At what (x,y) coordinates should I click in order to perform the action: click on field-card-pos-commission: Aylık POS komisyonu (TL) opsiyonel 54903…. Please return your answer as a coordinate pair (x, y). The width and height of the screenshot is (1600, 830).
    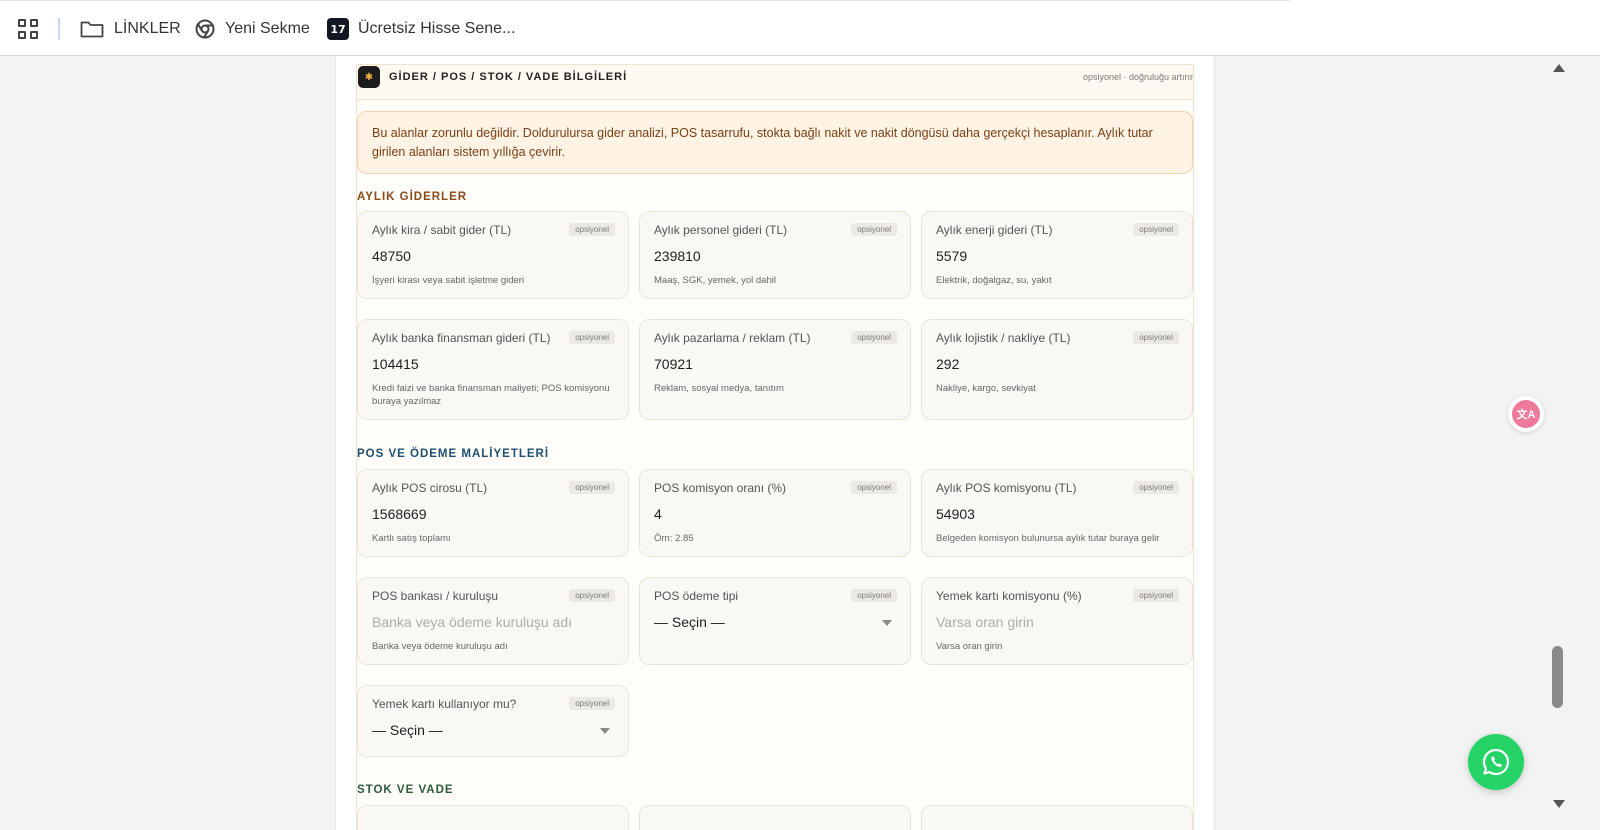
    Looking at the image, I should click on (1057, 513).